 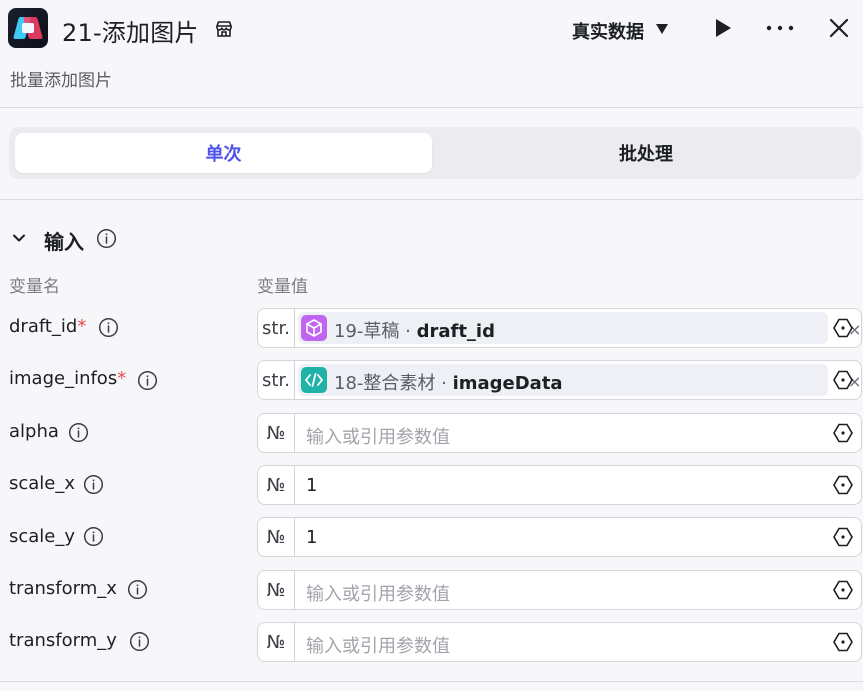 What do you see at coordinates (61, 81) in the screenshot?
I see `node-description: 批量添加图片` at bounding box center [61, 81].